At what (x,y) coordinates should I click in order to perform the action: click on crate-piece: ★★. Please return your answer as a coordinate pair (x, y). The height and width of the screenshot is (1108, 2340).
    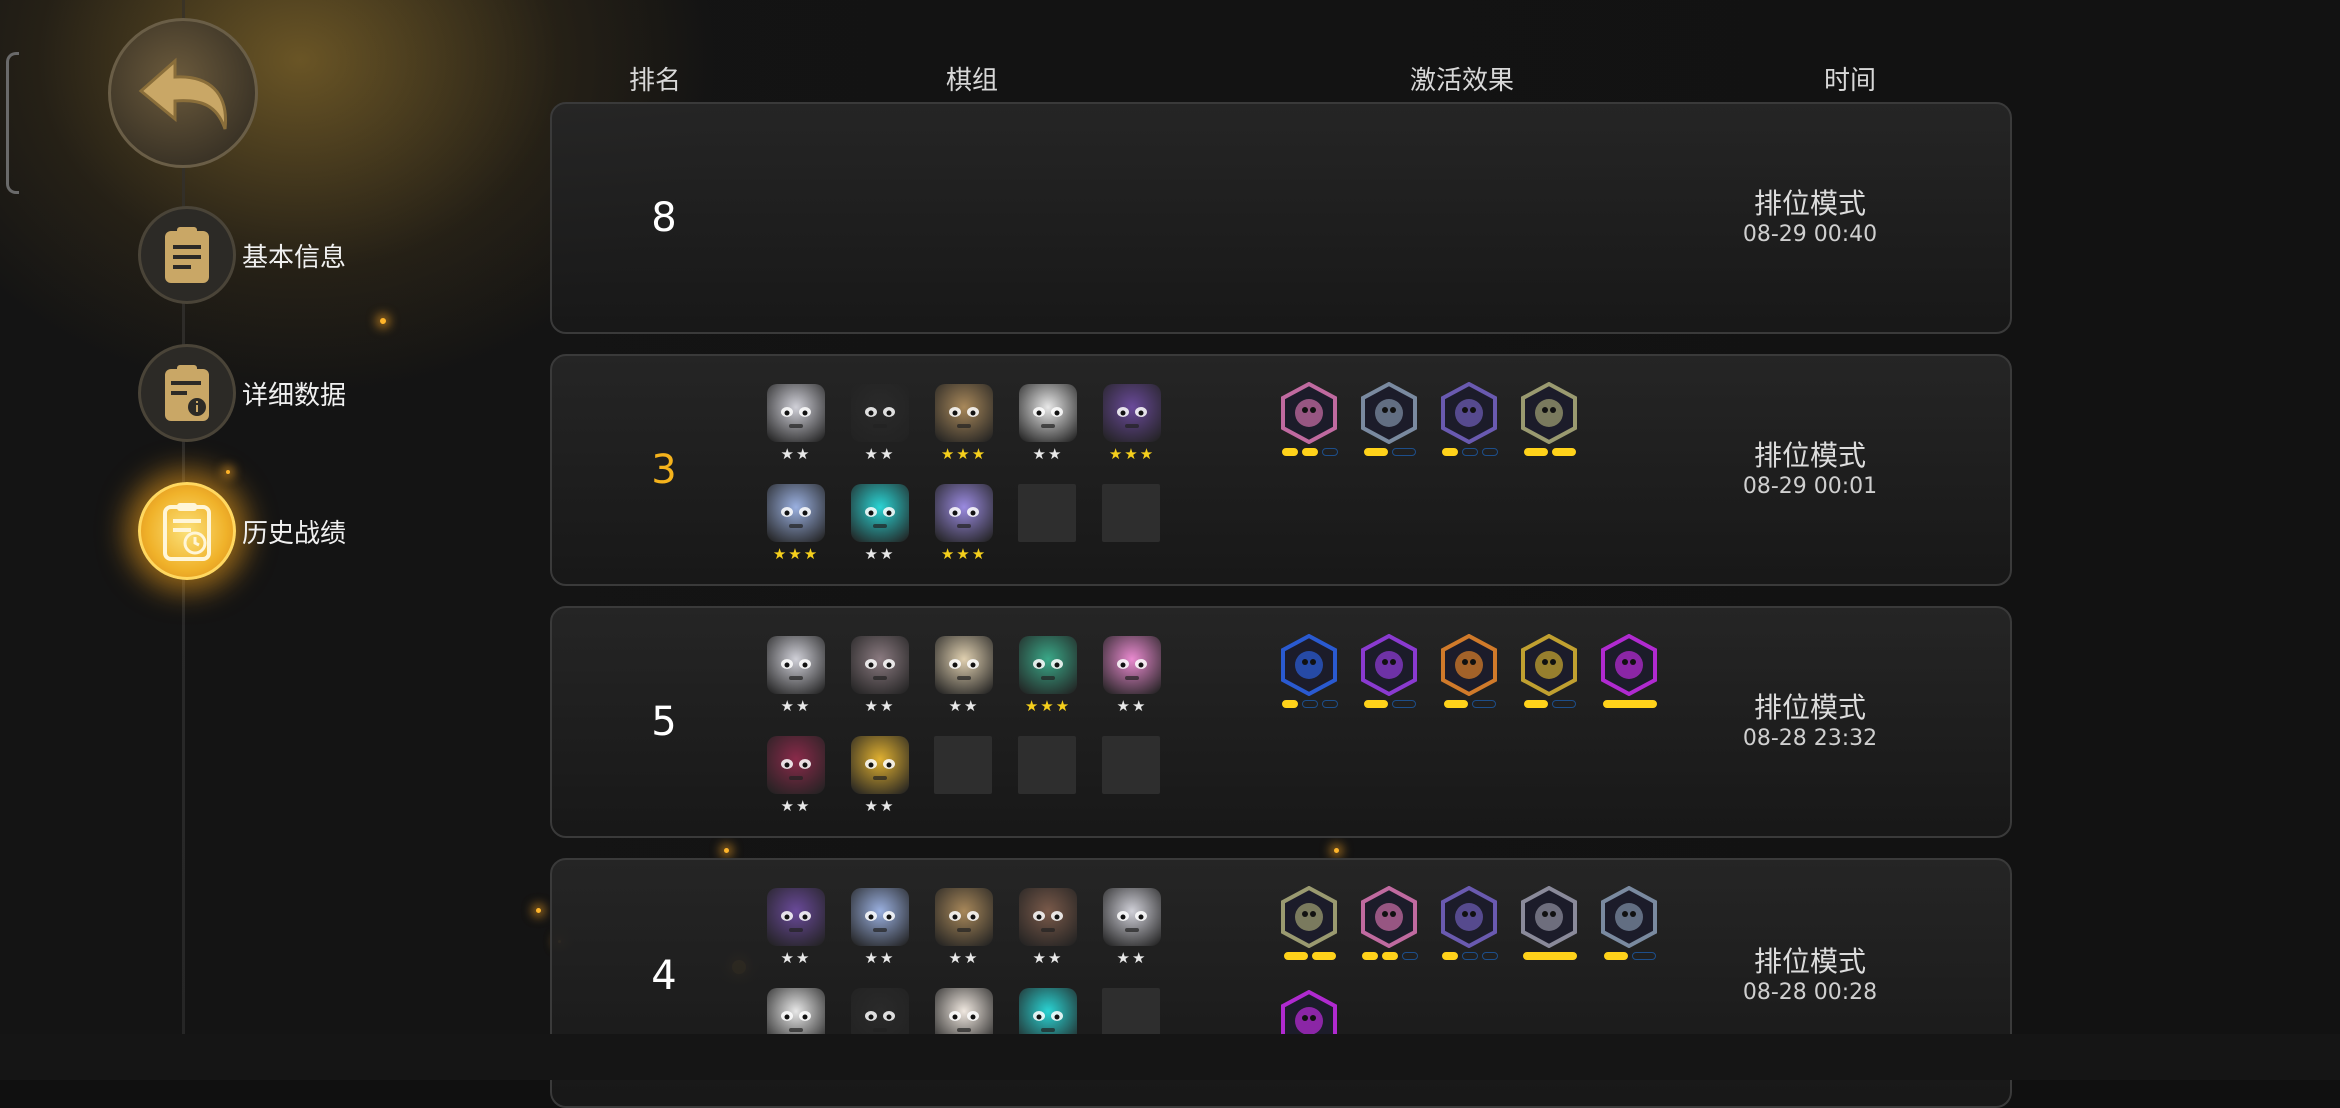
    Looking at the image, I should click on (964, 929).